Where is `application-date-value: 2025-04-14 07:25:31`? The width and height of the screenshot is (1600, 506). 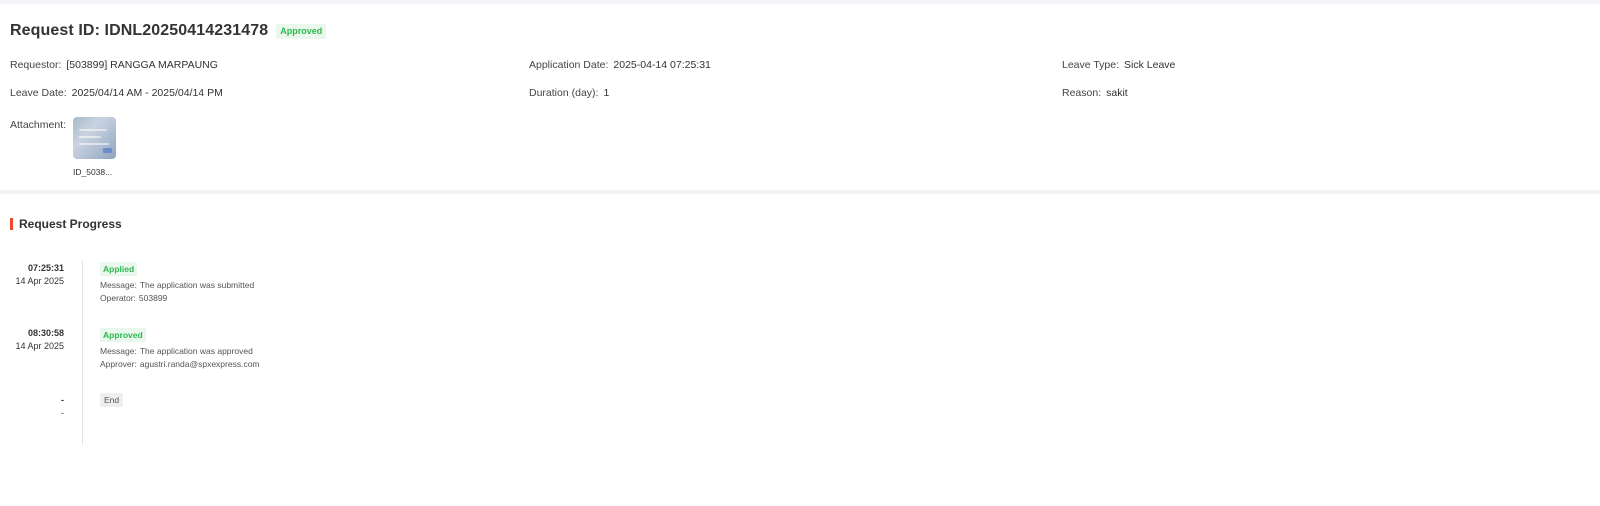
application-date-value: 2025-04-14 07:25:31 is located at coordinates (662, 65).